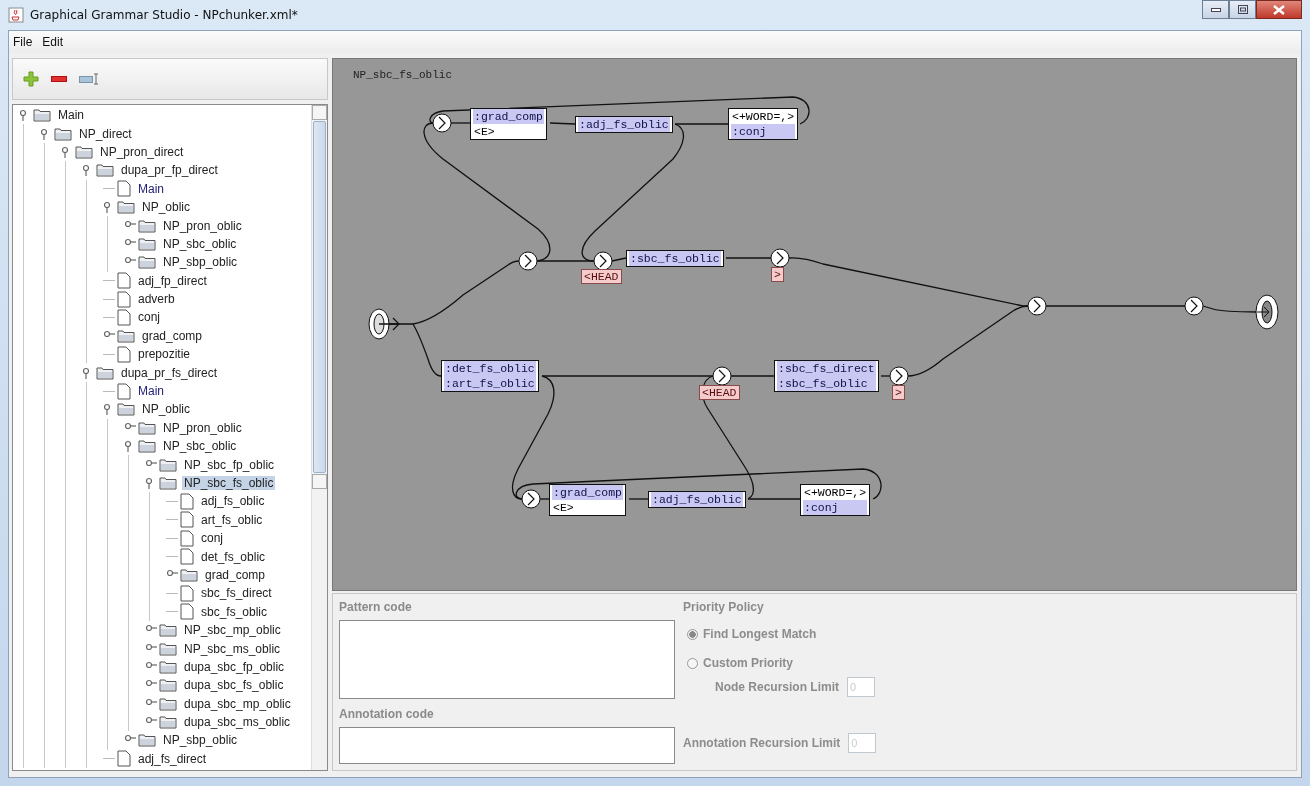  Describe the element at coordinates (234, 611) in the screenshot. I see `tree-item: sbc_fs_oblic` at that location.